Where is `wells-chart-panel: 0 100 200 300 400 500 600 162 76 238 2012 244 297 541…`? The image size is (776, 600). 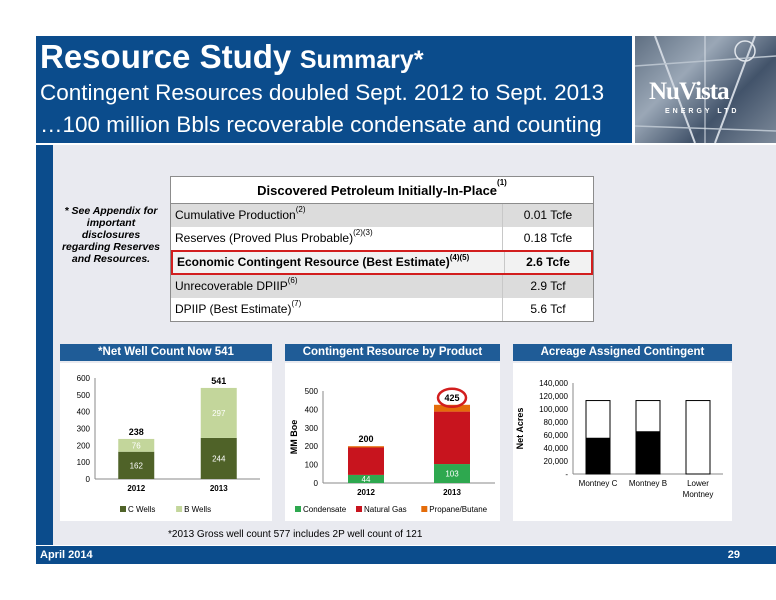 wells-chart-panel: 0 100 200 300 400 500 600 162 76 238 2012 244 297 541… is located at coordinates (166, 442).